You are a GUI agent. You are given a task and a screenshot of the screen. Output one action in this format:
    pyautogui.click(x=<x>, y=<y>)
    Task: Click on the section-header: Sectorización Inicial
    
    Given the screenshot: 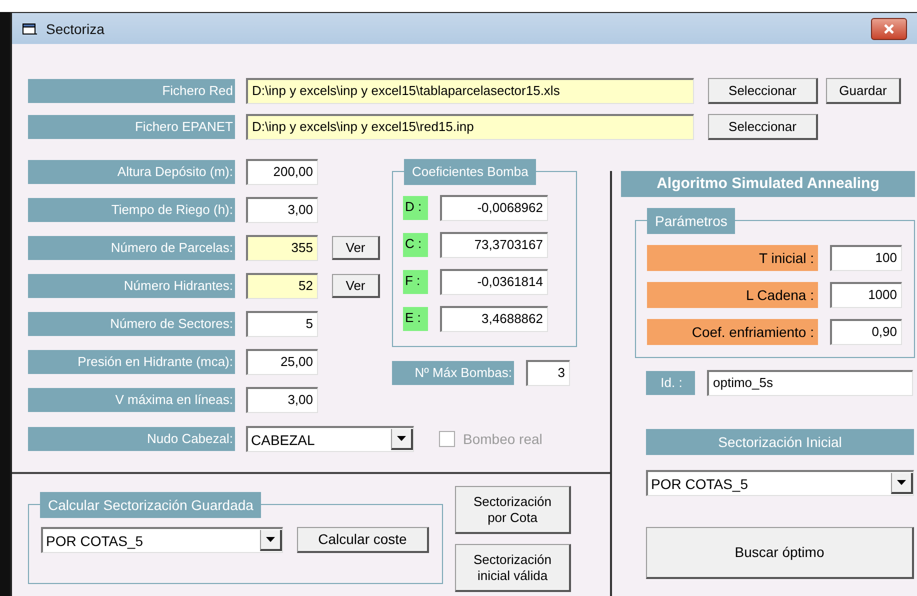 What is the action you would take?
    pyautogui.click(x=780, y=442)
    